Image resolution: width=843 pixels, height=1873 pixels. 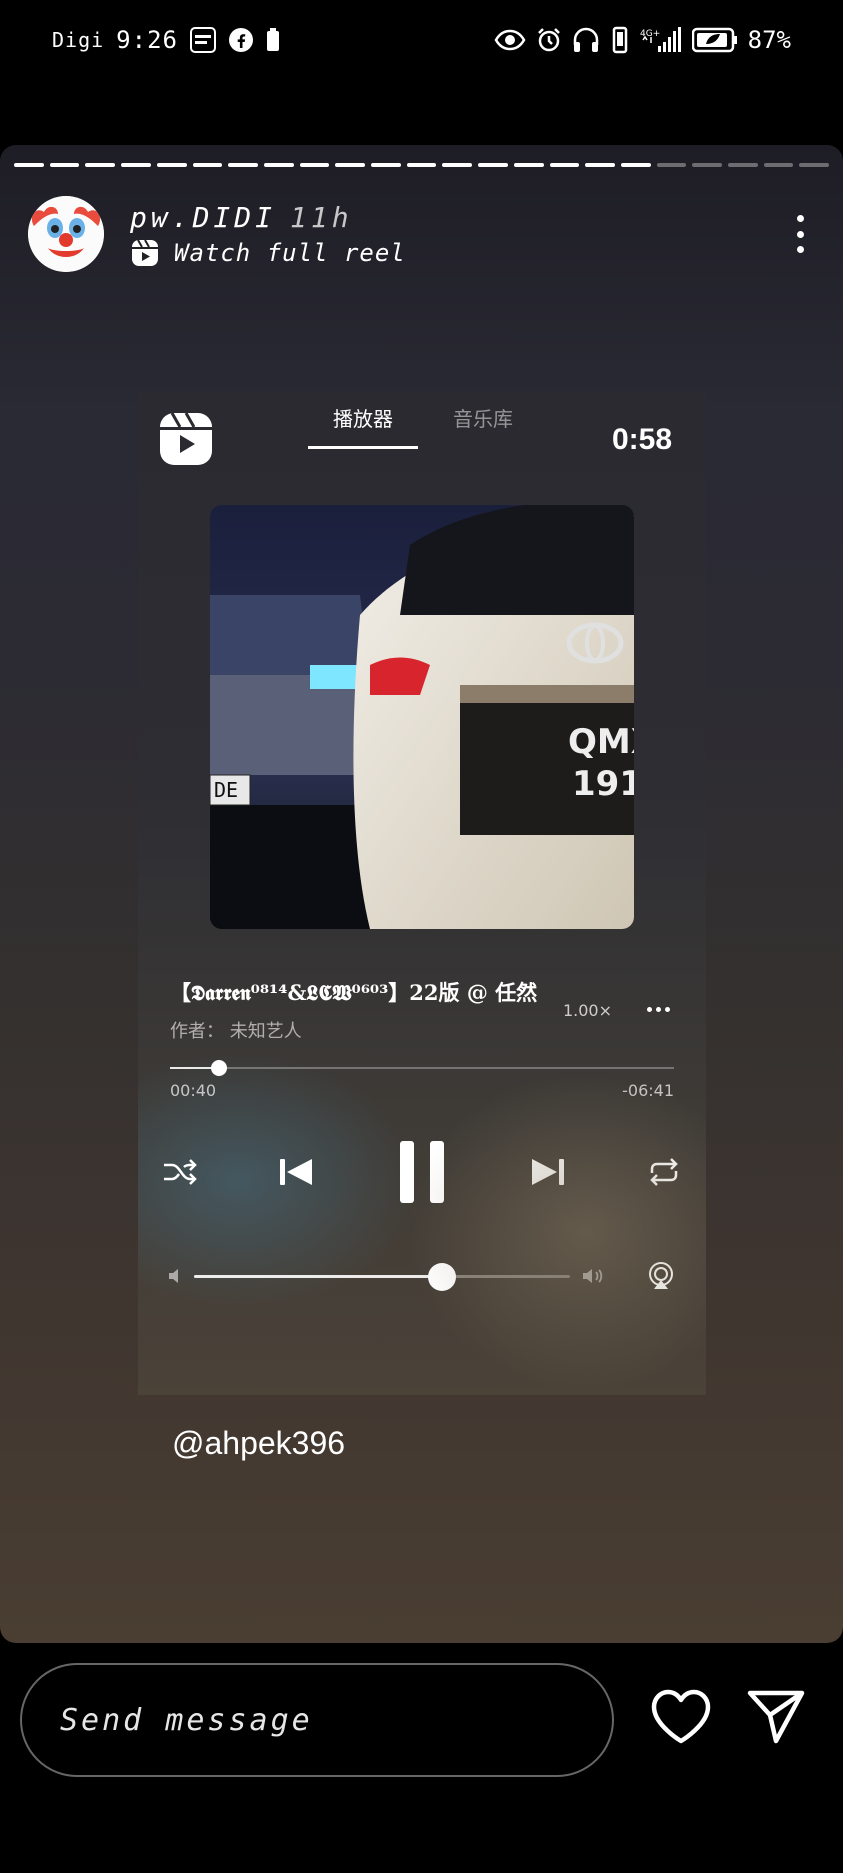 What do you see at coordinates (78, 40) in the screenshot?
I see `carrier-label: Digi` at bounding box center [78, 40].